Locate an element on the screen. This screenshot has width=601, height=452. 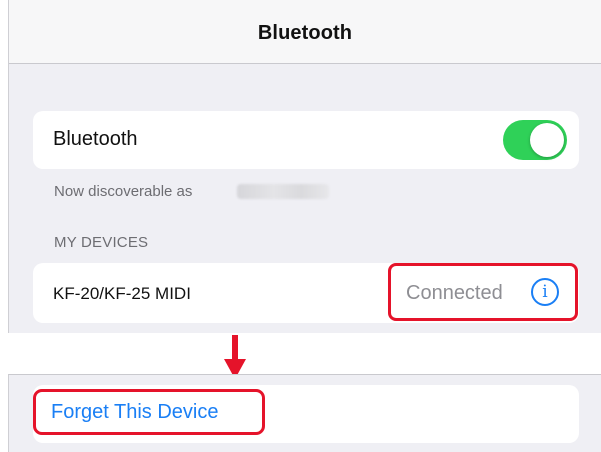
navigation-bar: Bluetooth is located at coordinates (305, 32).